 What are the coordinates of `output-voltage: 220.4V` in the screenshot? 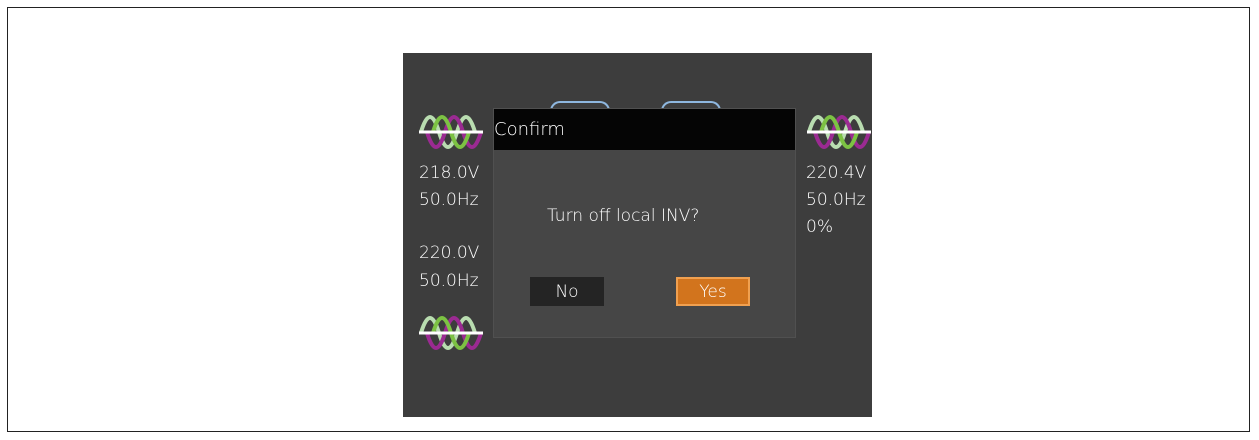 It's located at (836, 173).